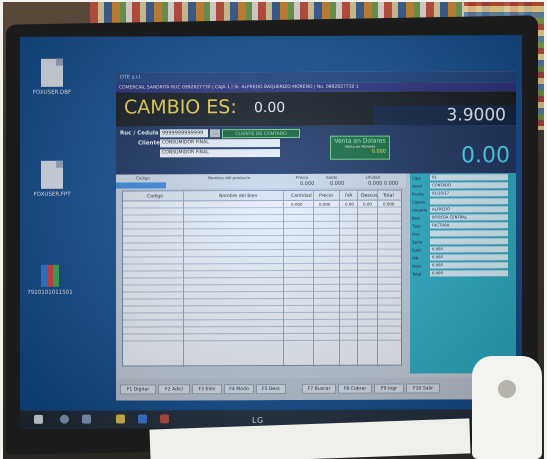 This screenshot has width=547, height=459. Describe the element at coordinates (139, 133) in the screenshot. I see `ruc-label: Ruc / Cedula` at that location.